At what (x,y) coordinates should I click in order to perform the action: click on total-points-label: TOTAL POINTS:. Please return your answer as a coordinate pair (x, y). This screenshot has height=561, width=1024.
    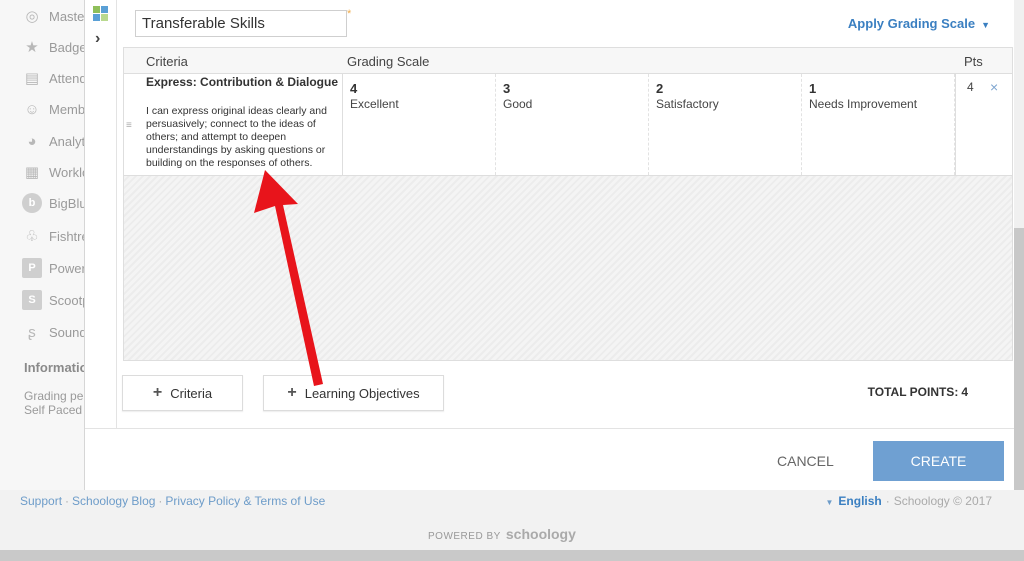
    Looking at the image, I should click on (913, 392).